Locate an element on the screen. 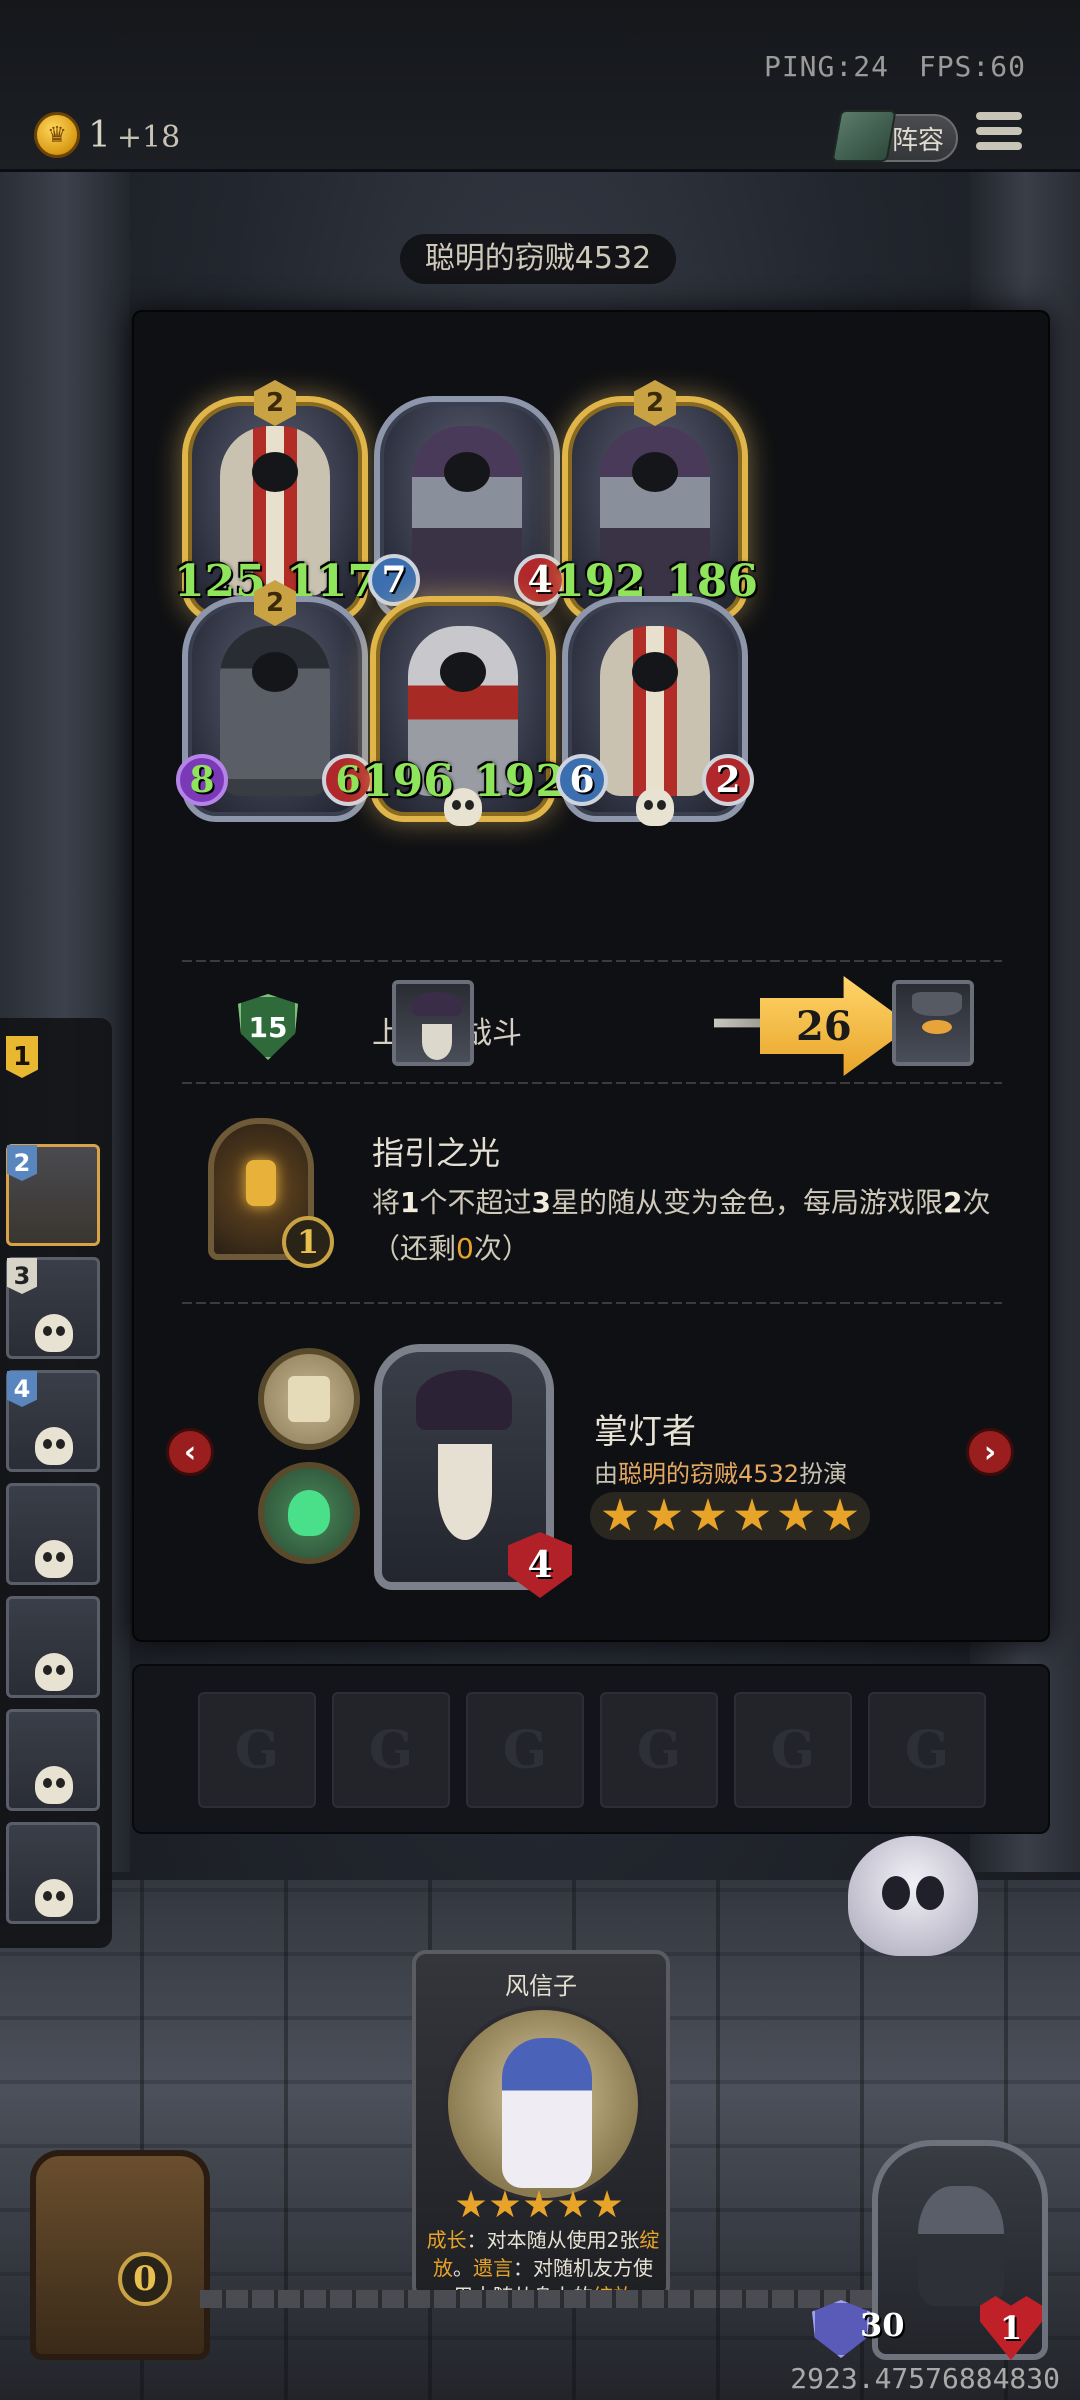 The width and height of the screenshot is (1080, 2400). treasure-chest-icon is located at coordinates (120, 2255).